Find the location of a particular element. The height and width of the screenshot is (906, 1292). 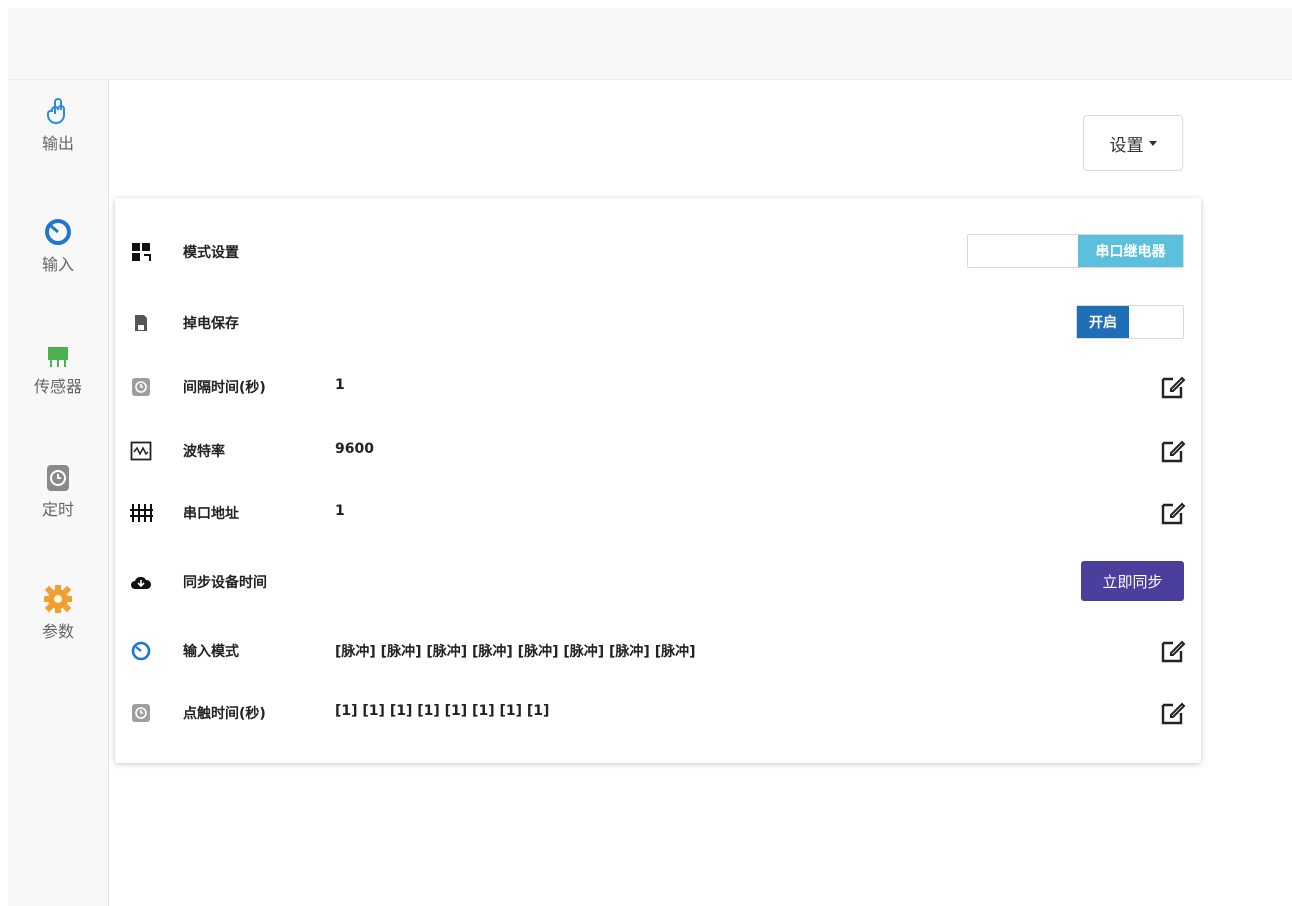

sidebar: 输出 输入 传感器 定时 参数 is located at coordinates (58, 493).